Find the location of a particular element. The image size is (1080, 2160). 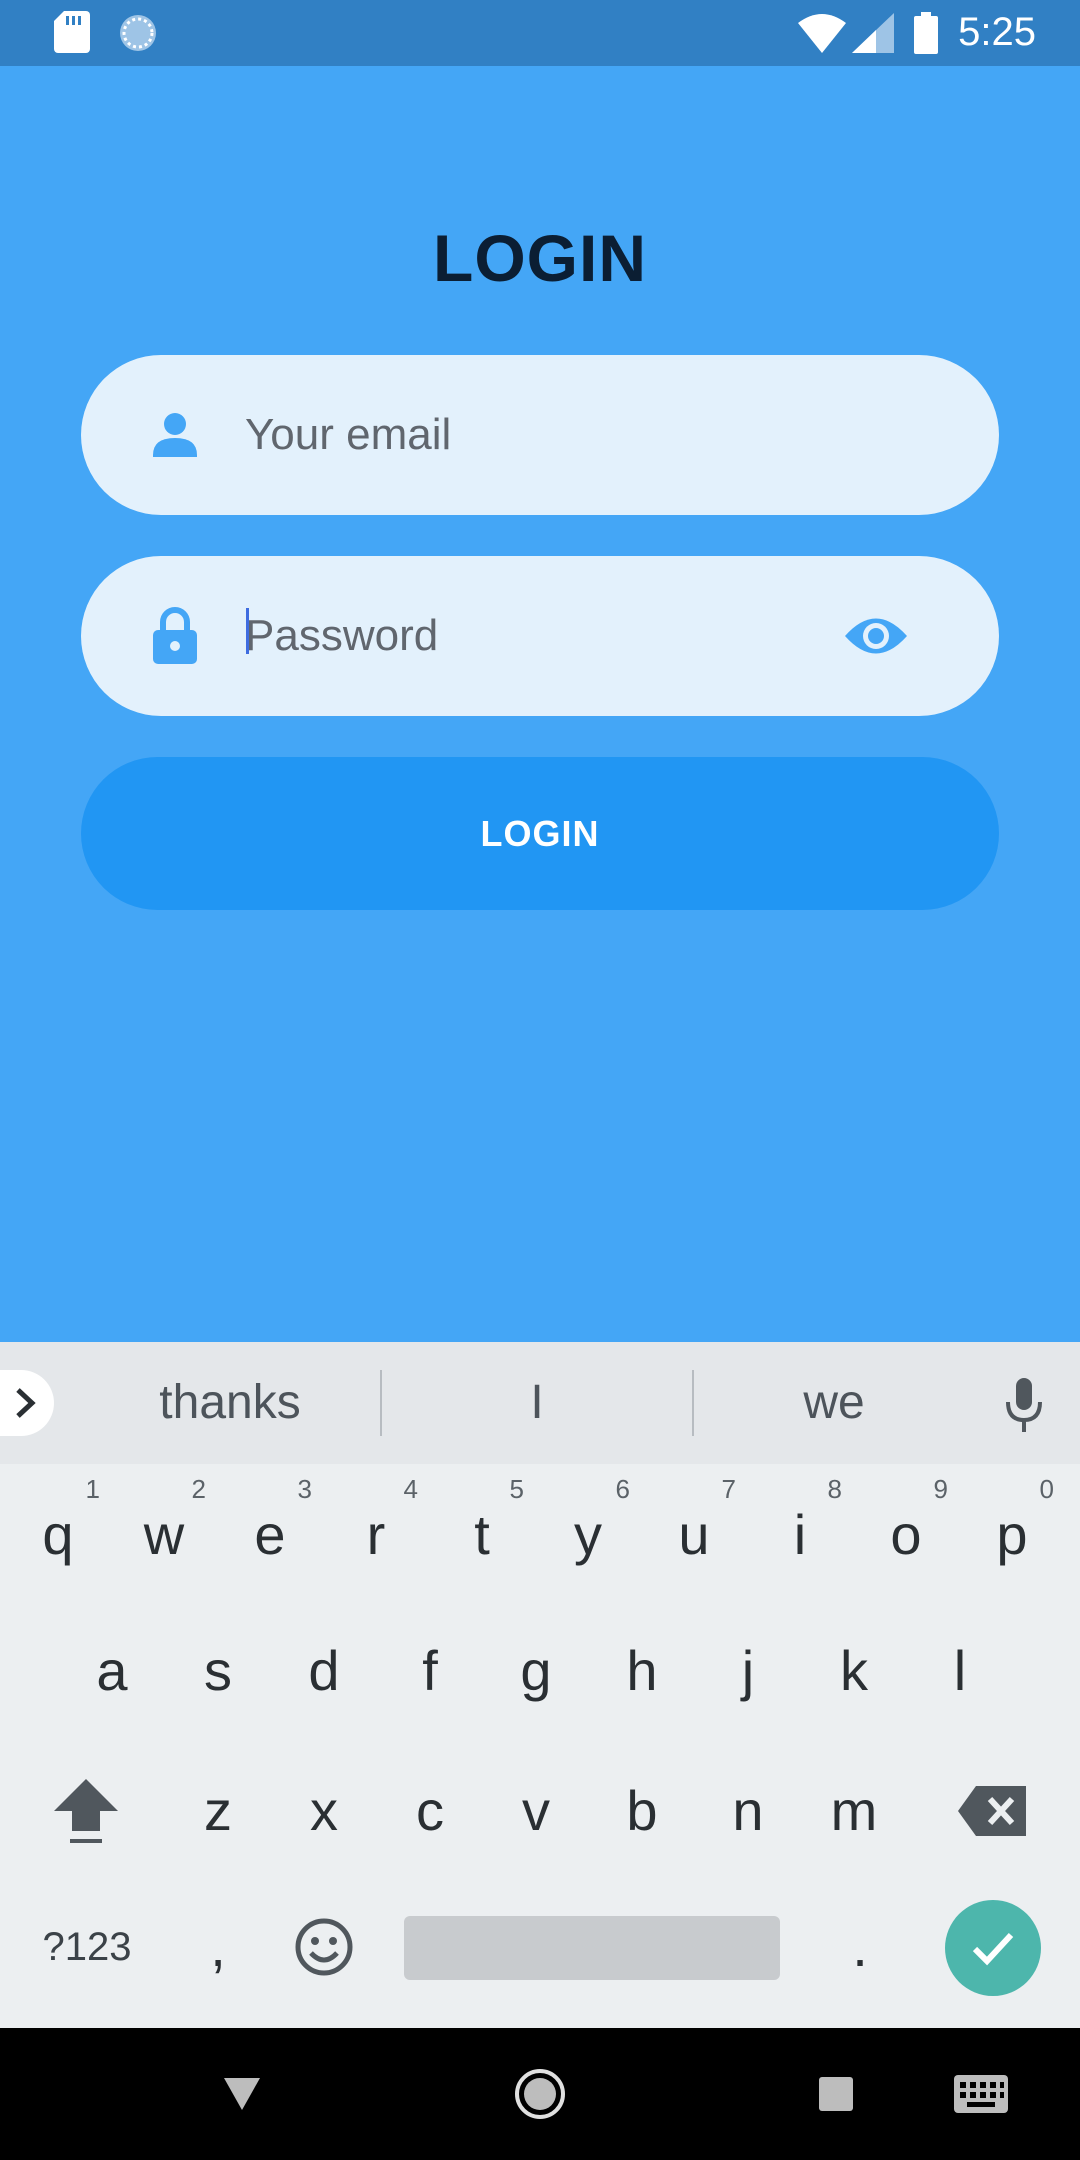

back-icon is located at coordinates (242, 2094).